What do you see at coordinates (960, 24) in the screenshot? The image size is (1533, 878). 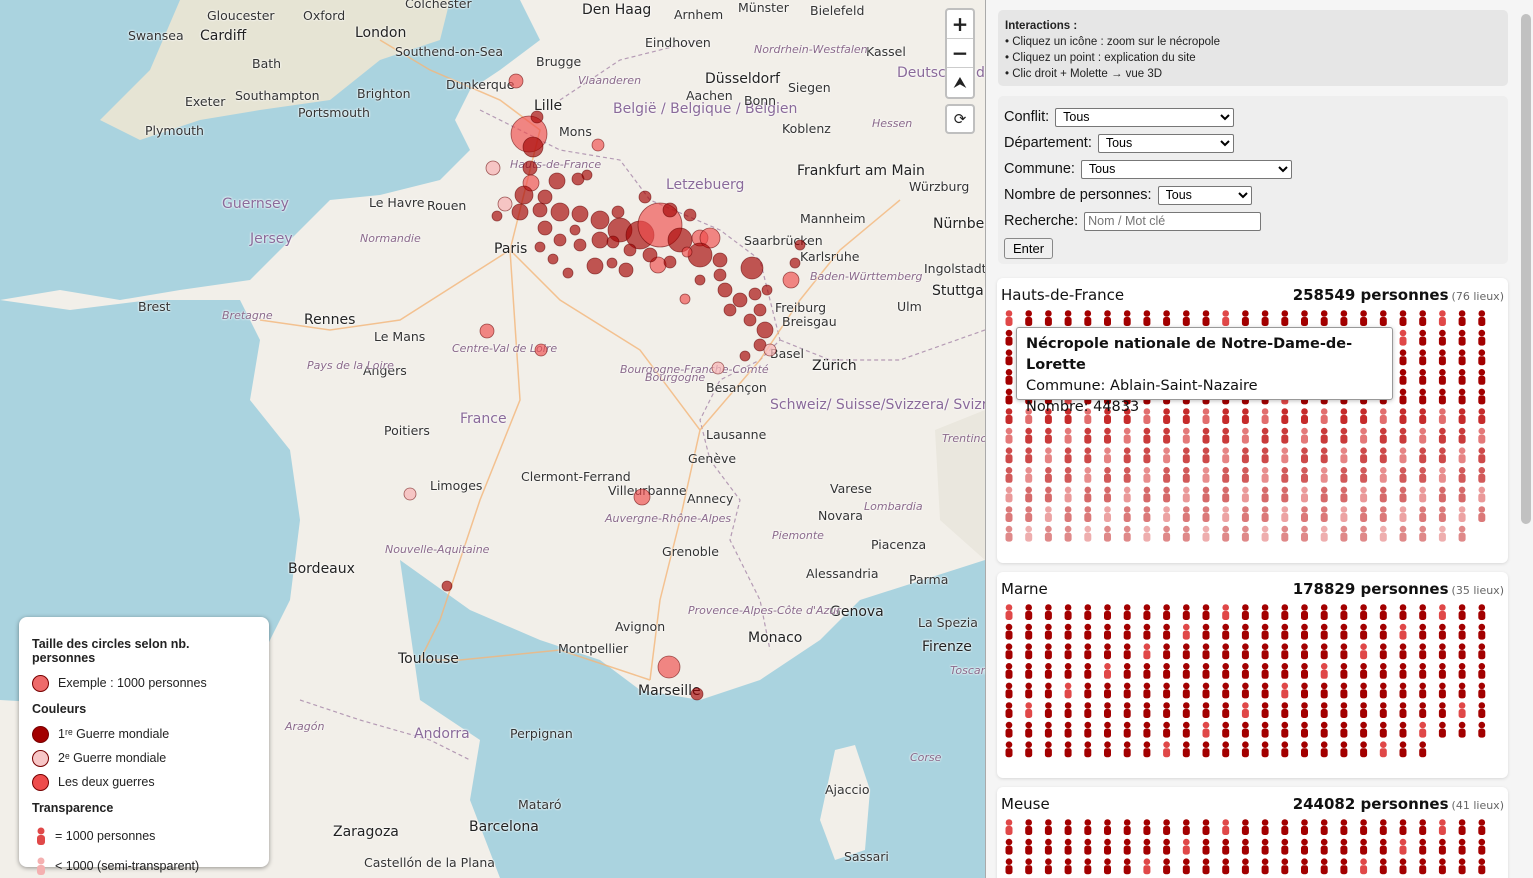 I see `zoom-in-button: +` at bounding box center [960, 24].